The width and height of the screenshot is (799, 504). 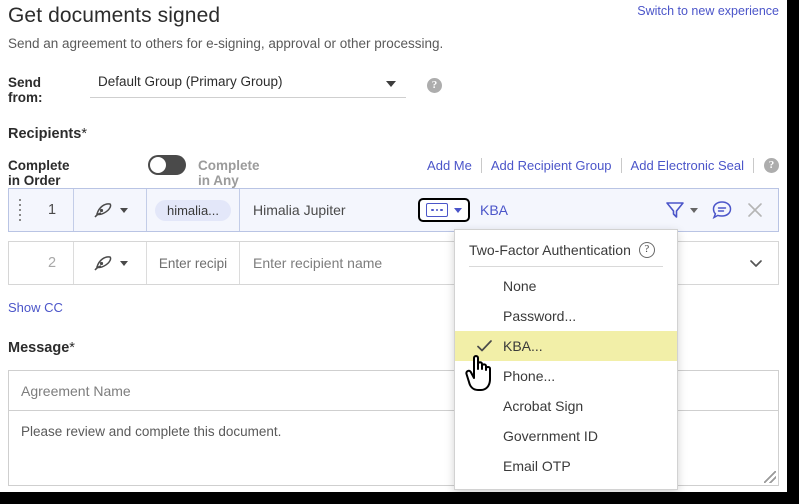 I want to click on recipient-name-placeholder: Enter recipient name, so click(x=318, y=263).